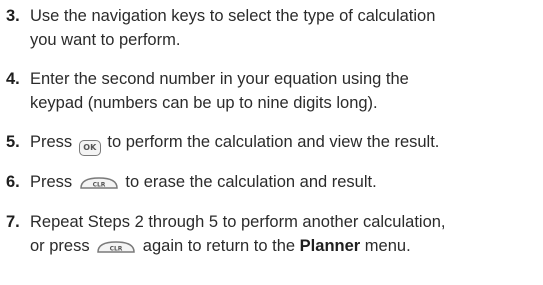 This screenshot has width=543, height=285. Describe the element at coordinates (219, 246) in the screenshot. I see `step-text-middle: again to return to the` at that location.